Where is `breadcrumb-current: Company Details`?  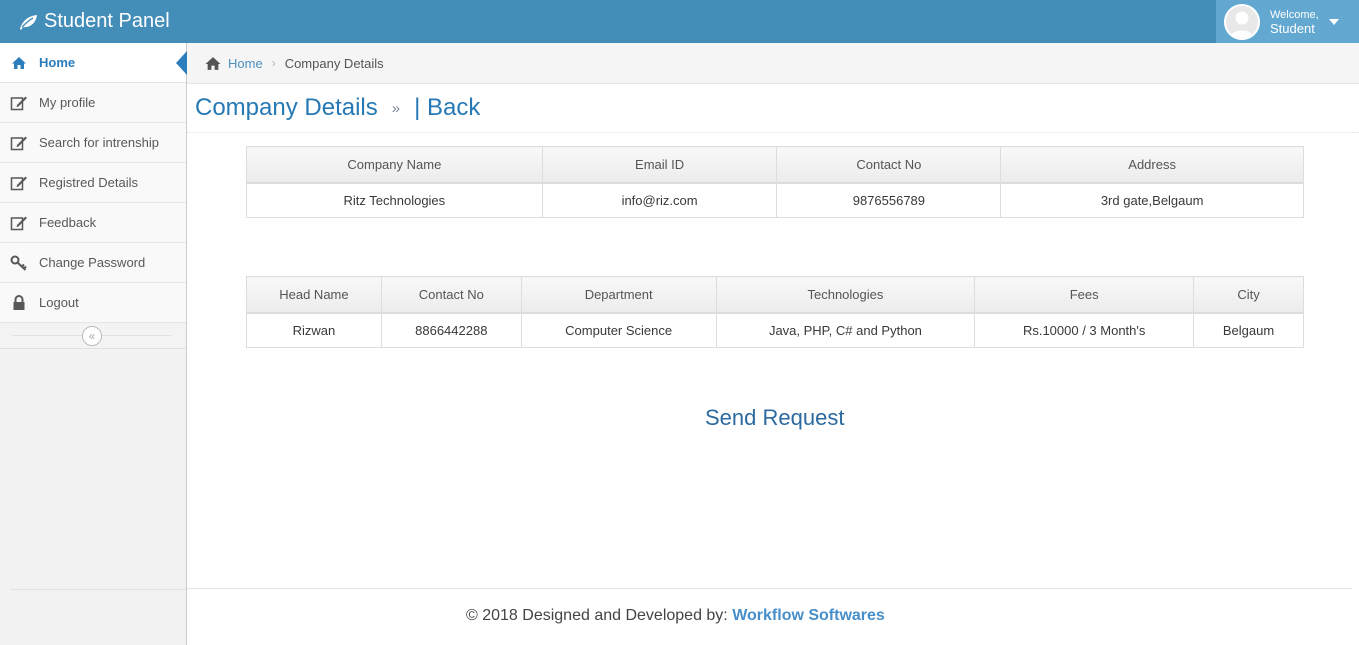 breadcrumb-current: Company Details is located at coordinates (334, 63).